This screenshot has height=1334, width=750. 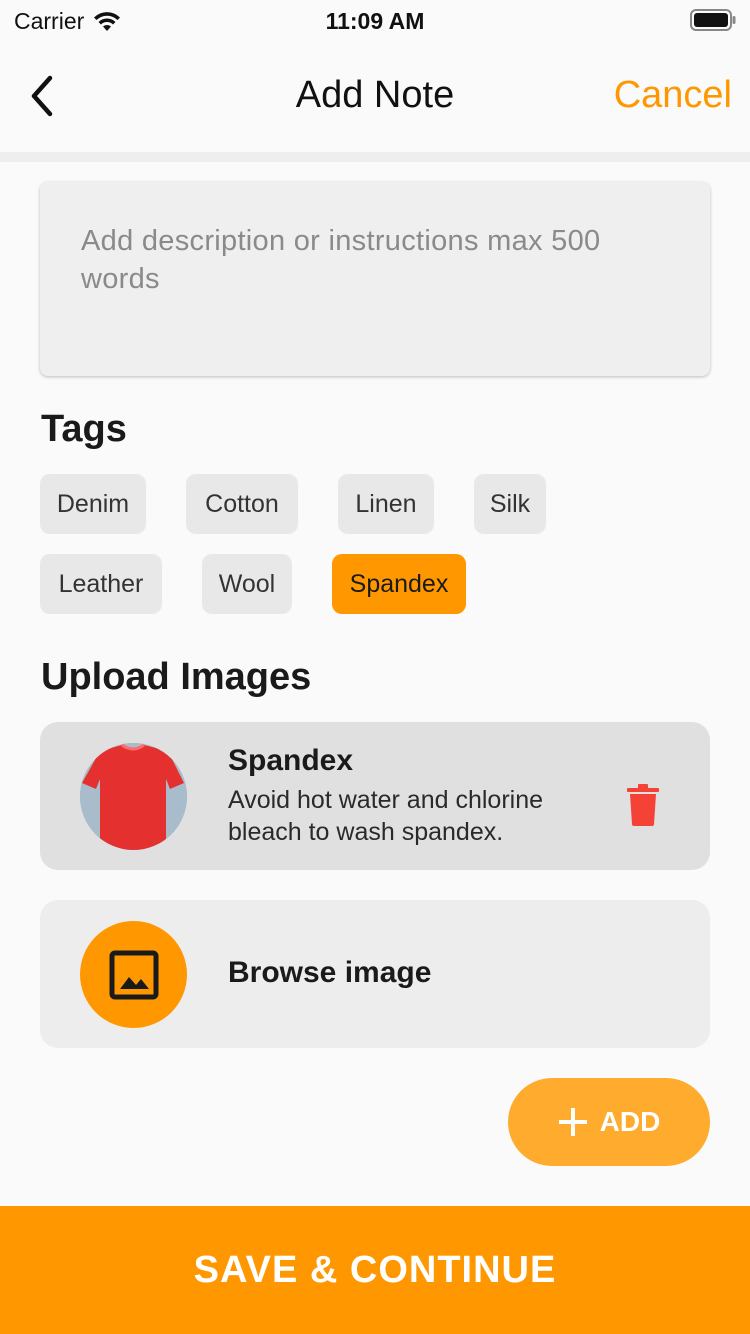 I want to click on status-bar: Carrier 11:09 AM, so click(x=375, y=20).